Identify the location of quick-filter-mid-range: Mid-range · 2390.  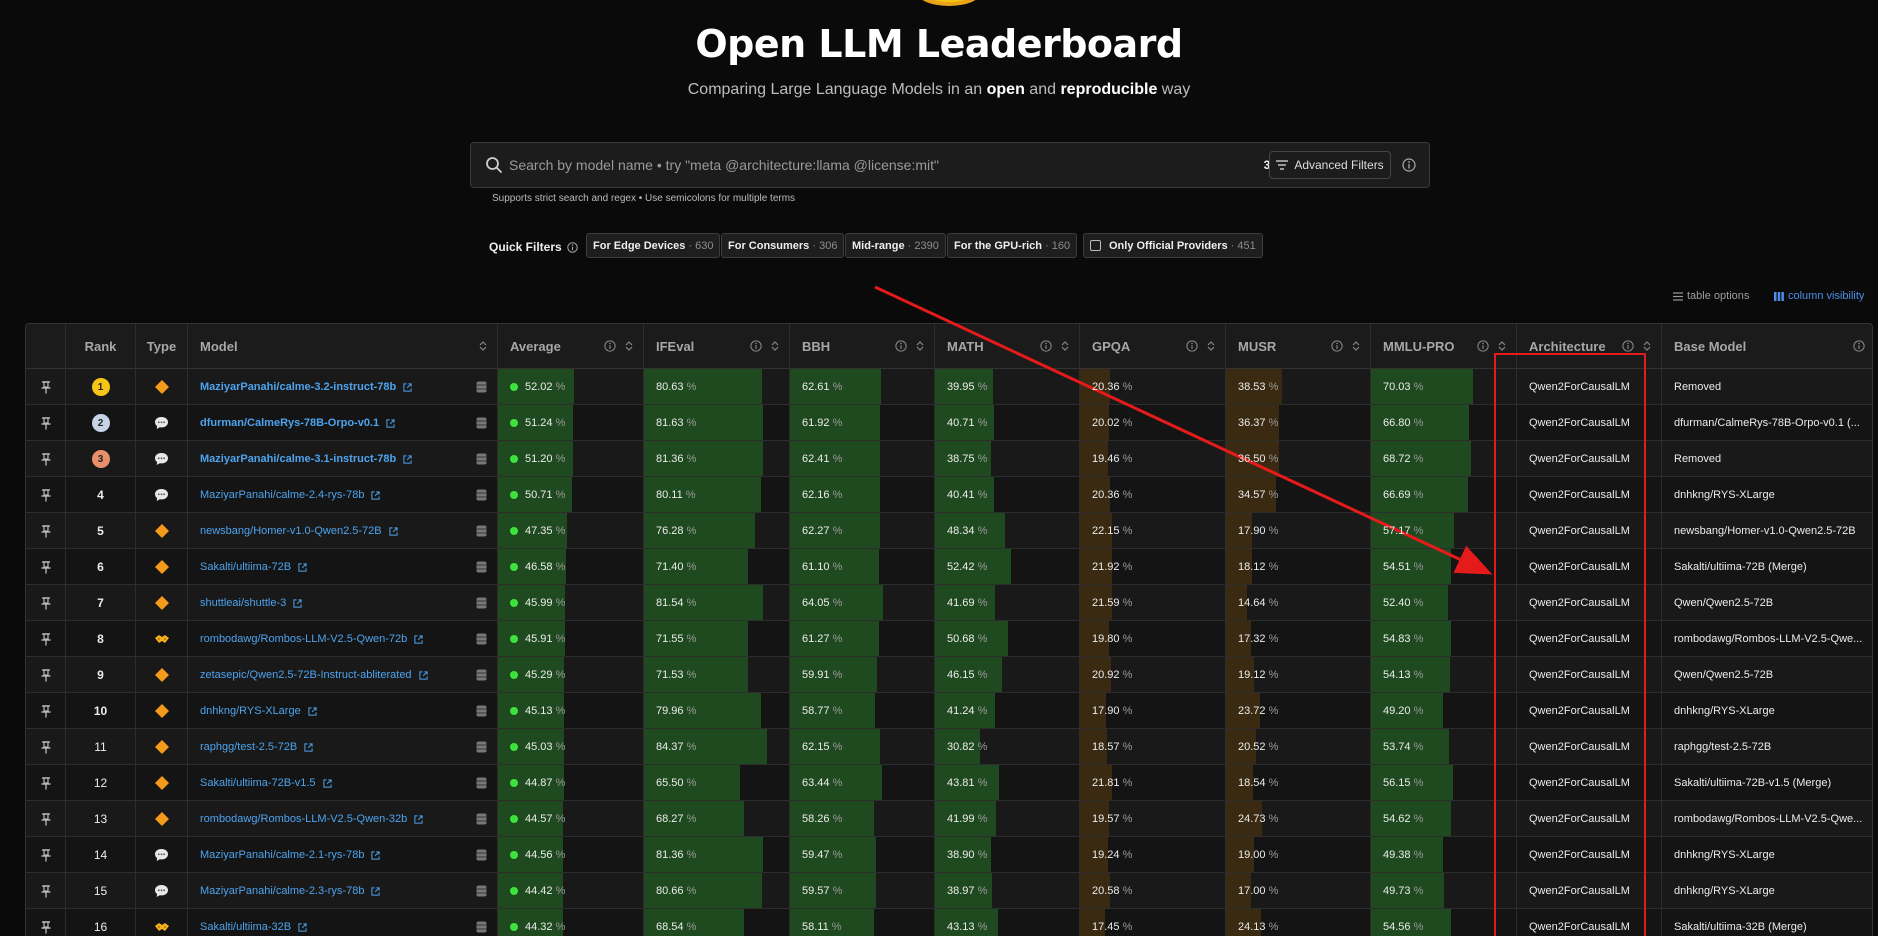
(895, 245).